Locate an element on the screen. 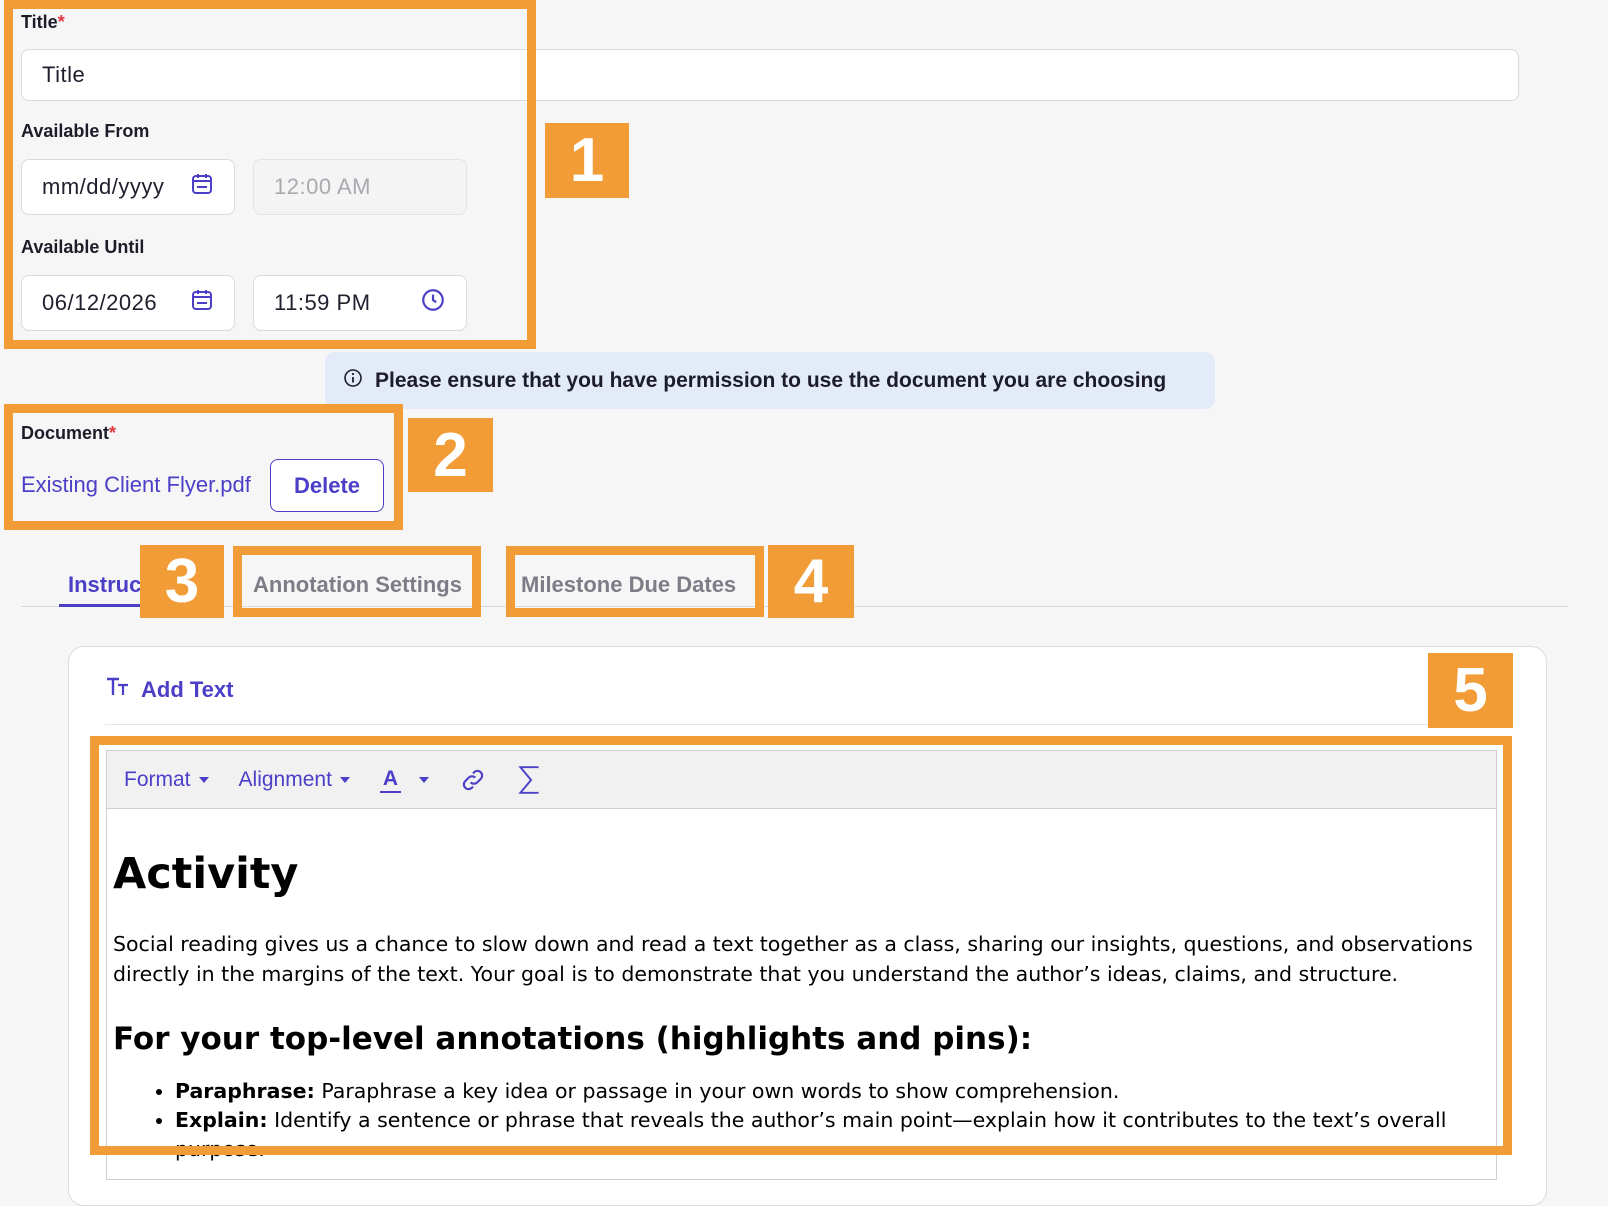  marker-2: 2 is located at coordinates (450, 455).